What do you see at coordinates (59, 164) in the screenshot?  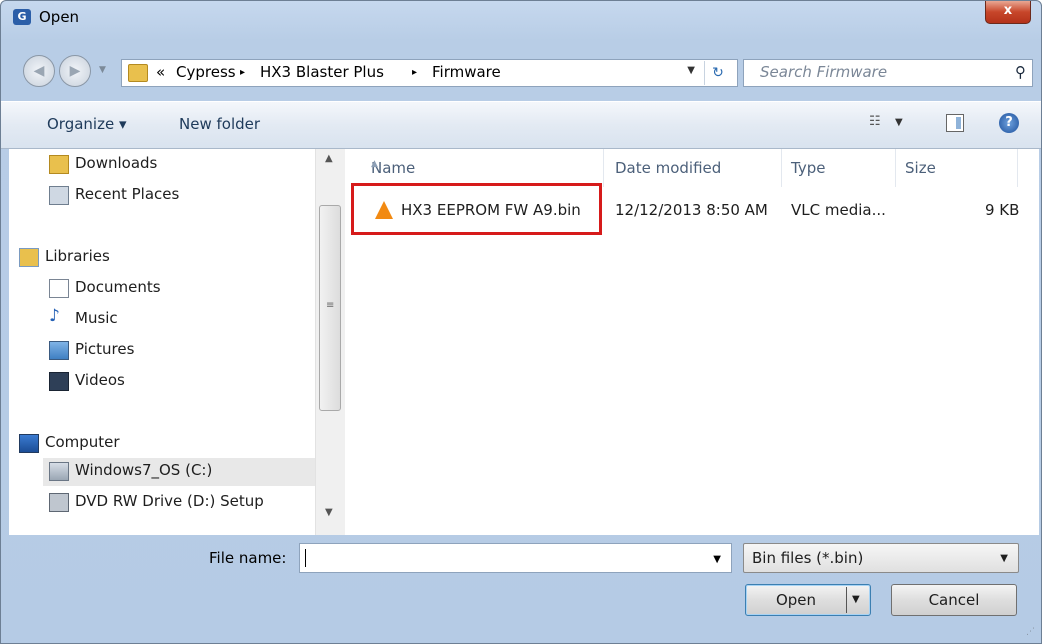 I see `downloads-icon` at bounding box center [59, 164].